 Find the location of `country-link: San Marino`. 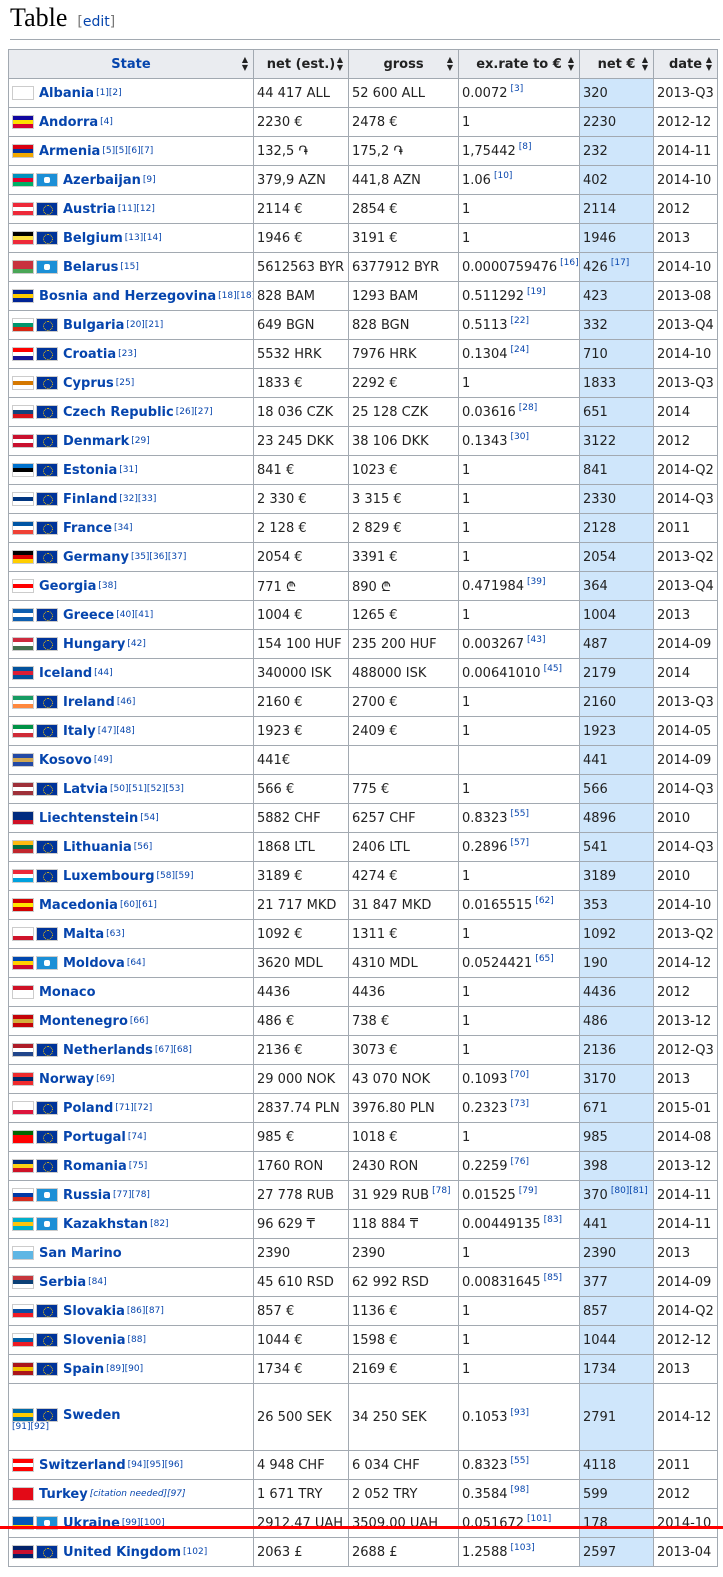

country-link: San Marino is located at coordinates (80, 1253).